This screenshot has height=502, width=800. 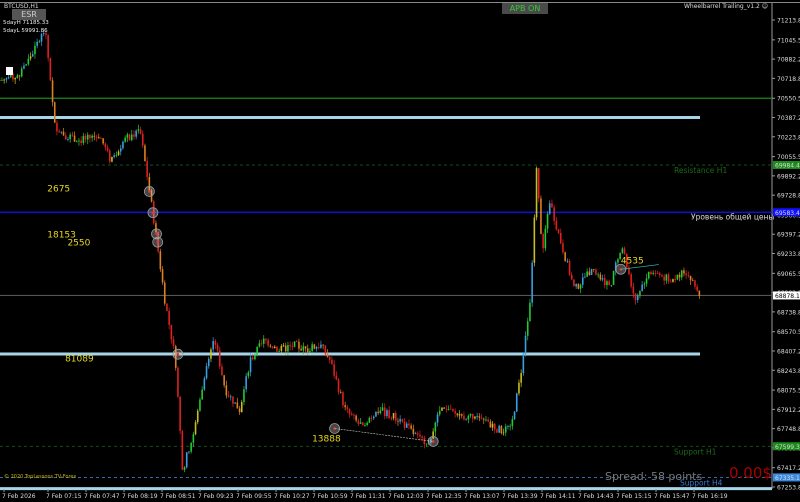 What do you see at coordinates (788, 254) in the screenshot?
I see `y-tick-label: 69233.85` at bounding box center [788, 254].